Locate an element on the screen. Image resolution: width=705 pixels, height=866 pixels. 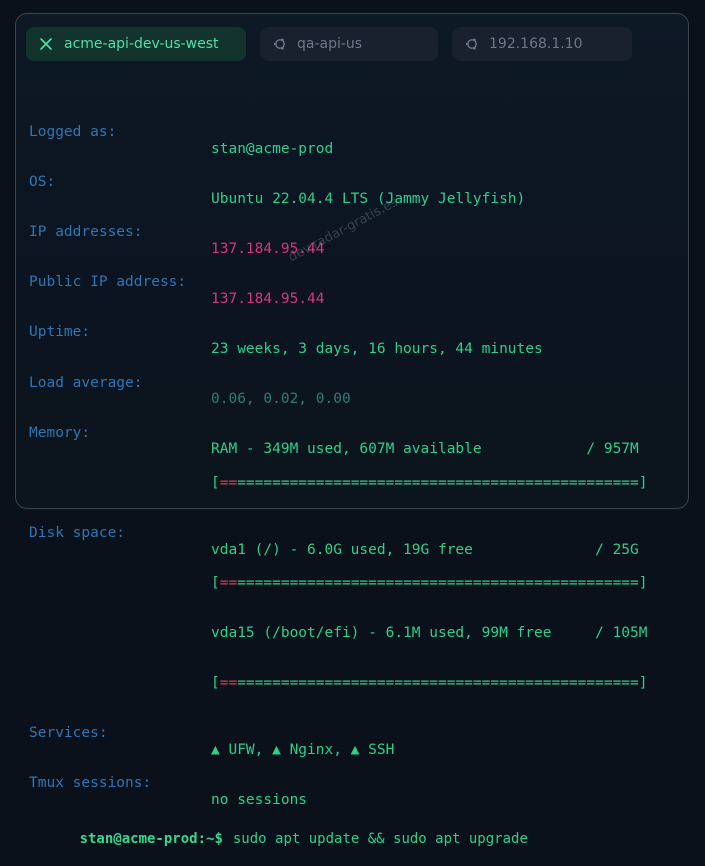
tab-192-168-1-10: 192.168.1.10 is located at coordinates (542, 44).